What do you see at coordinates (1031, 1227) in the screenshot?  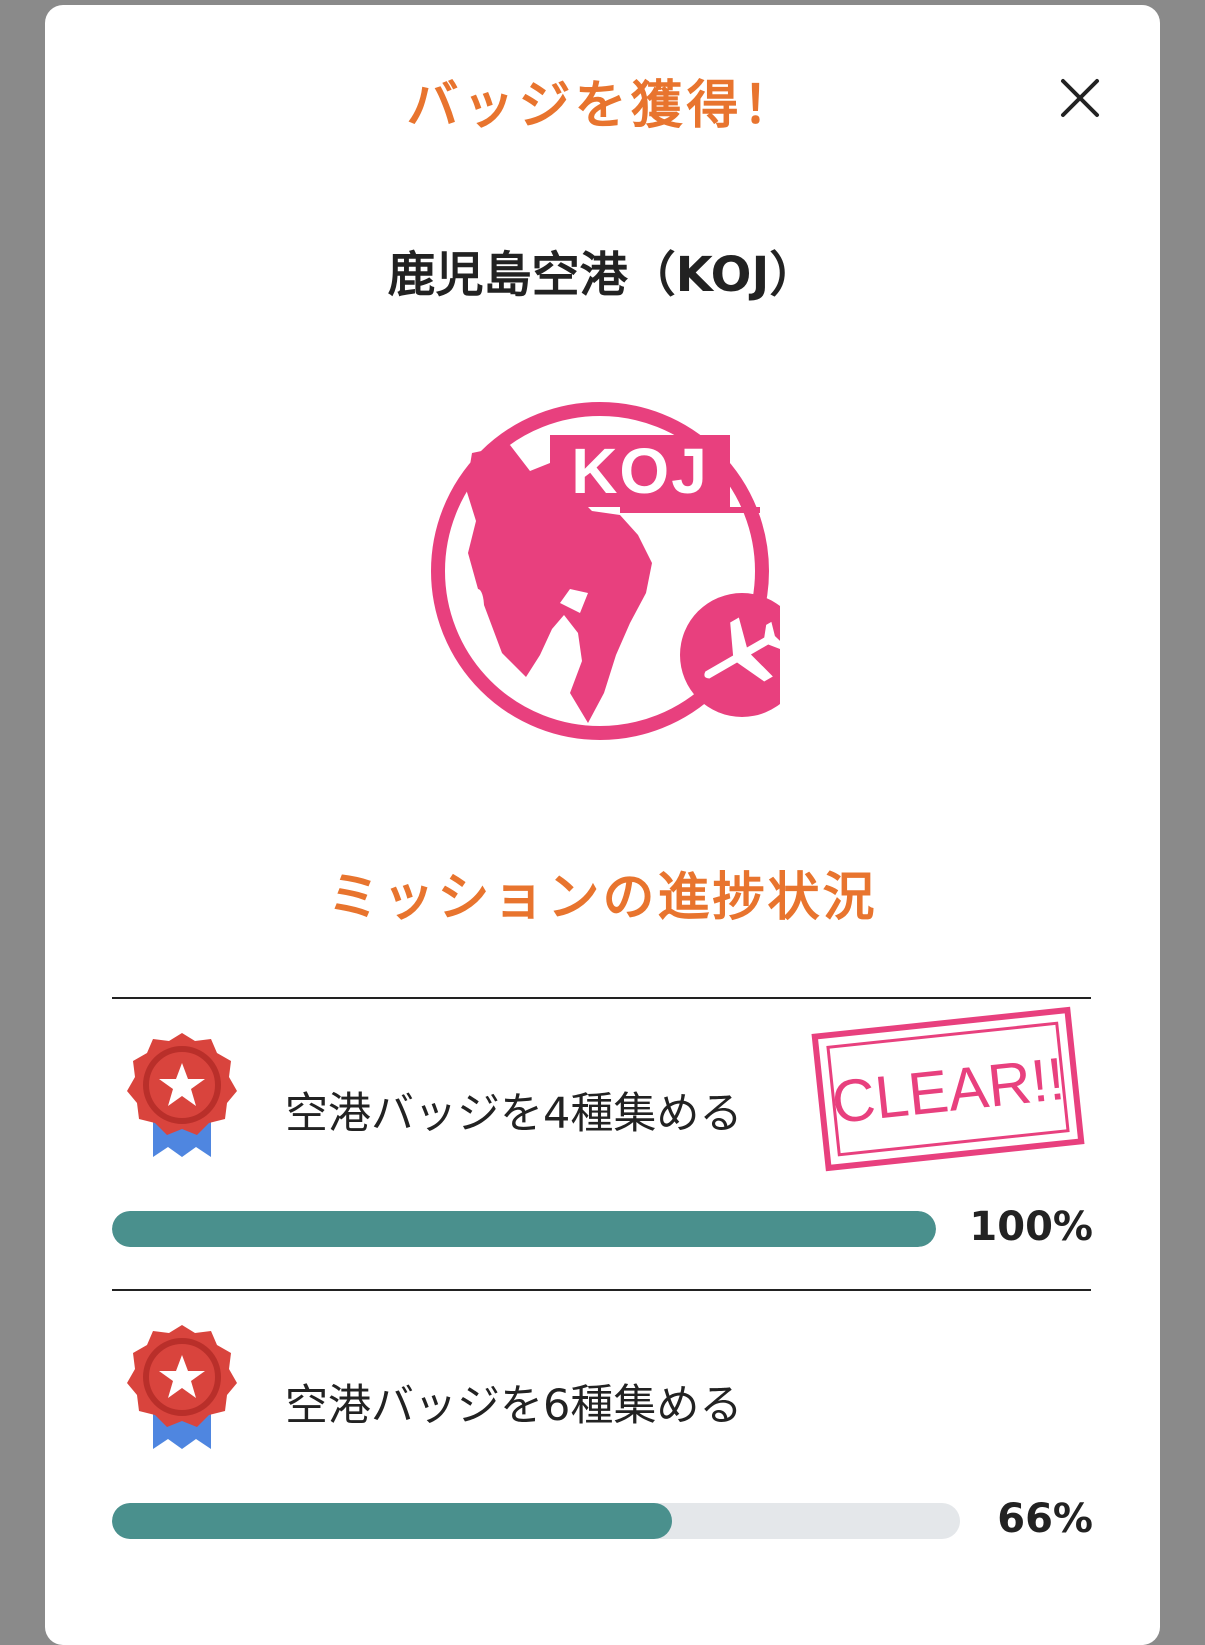 I see `progress-percent: 100%` at bounding box center [1031, 1227].